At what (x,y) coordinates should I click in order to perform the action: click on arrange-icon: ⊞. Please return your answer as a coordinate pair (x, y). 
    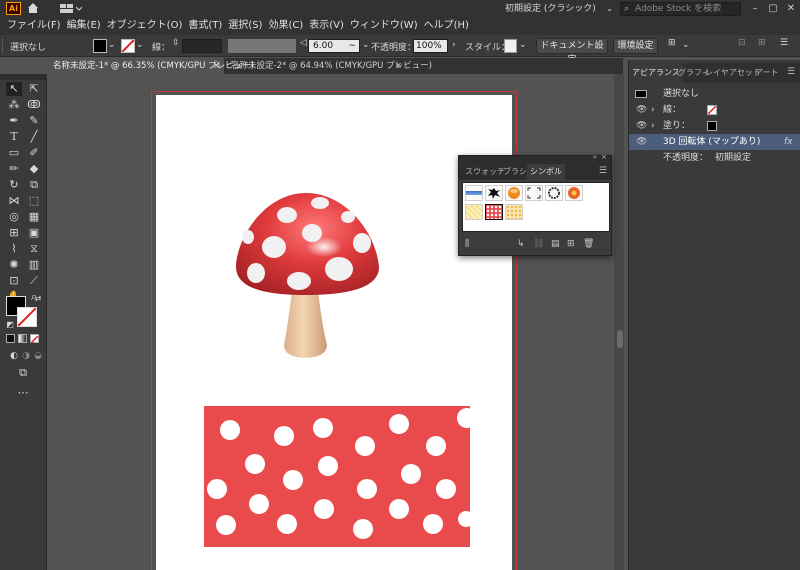
    Looking at the image, I should click on (672, 43).